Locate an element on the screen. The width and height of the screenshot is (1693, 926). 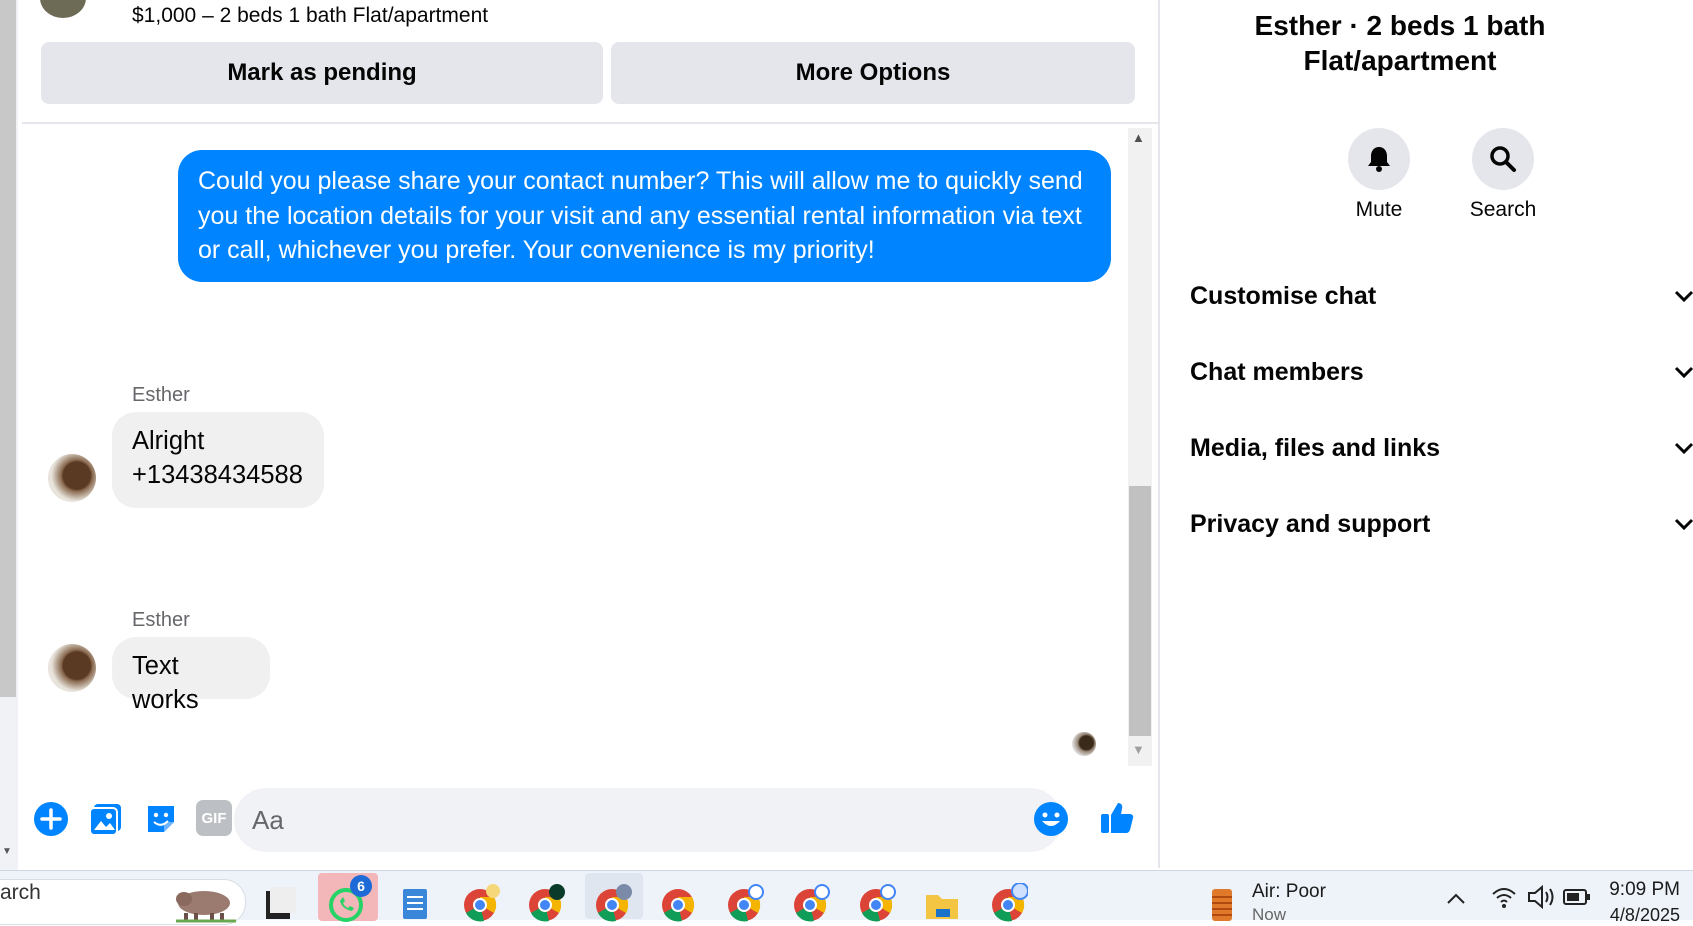
message-composer: GIF is located at coordinates (568, 820).